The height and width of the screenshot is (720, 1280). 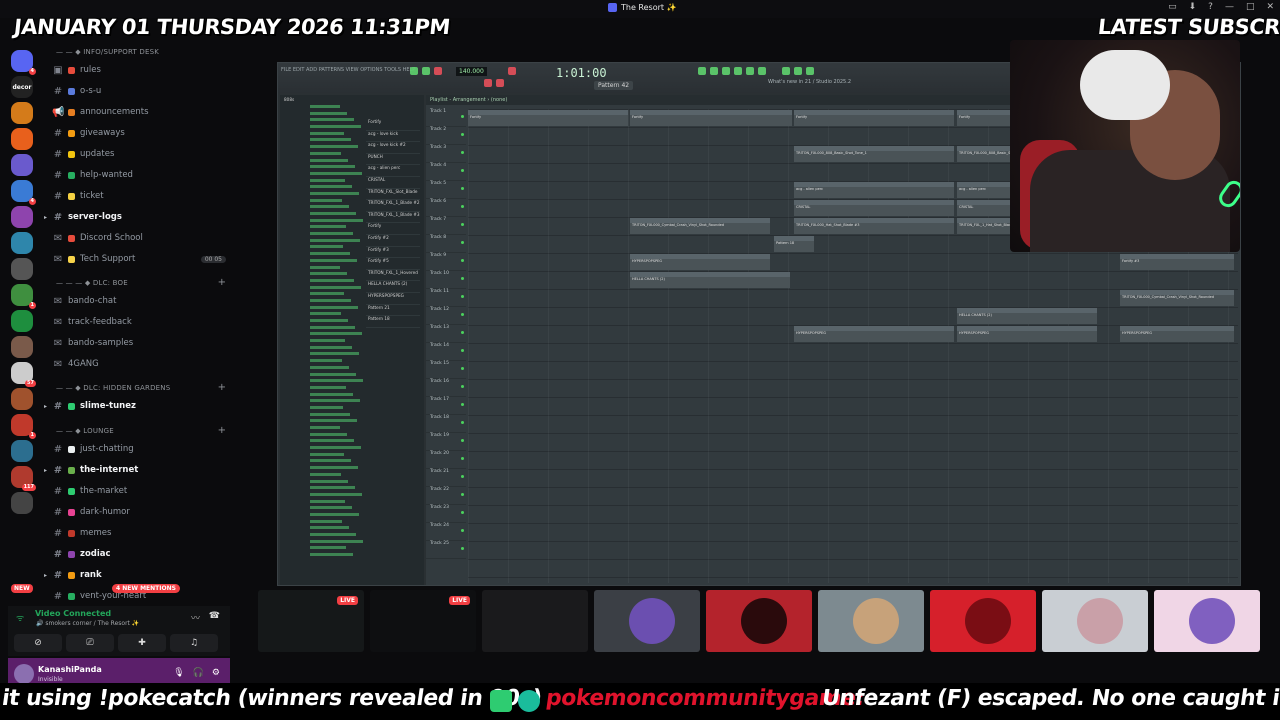 I want to click on play-button, so click(x=414, y=71).